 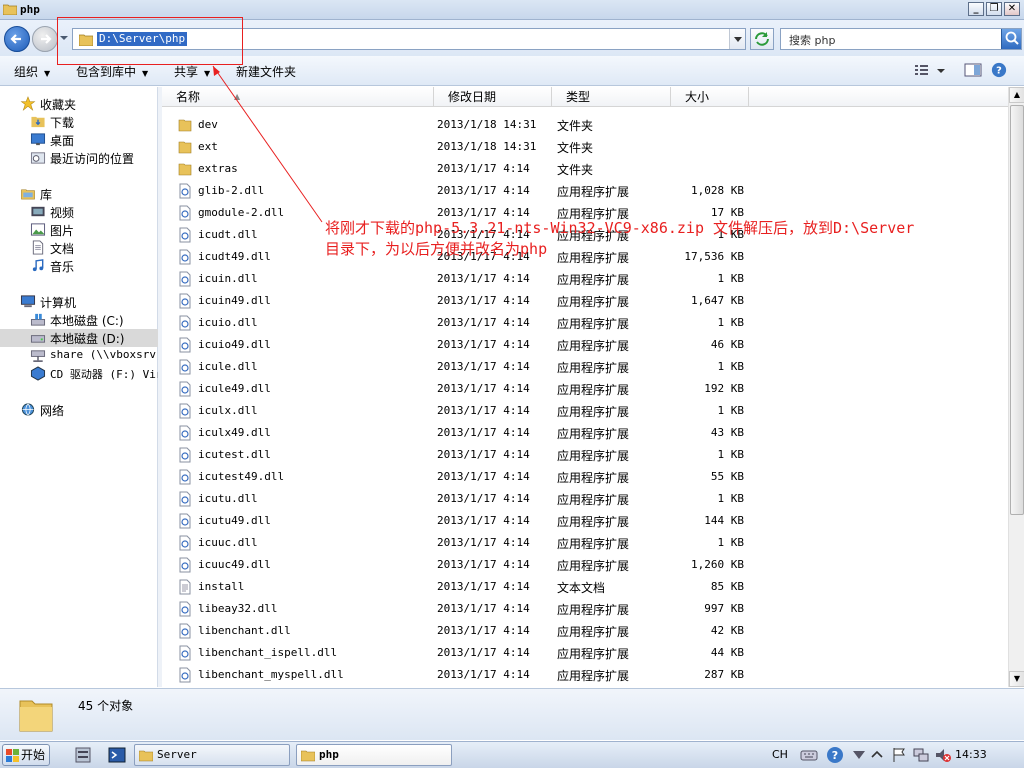 I want to click on column-header-type: 类型, so click(x=611, y=97).